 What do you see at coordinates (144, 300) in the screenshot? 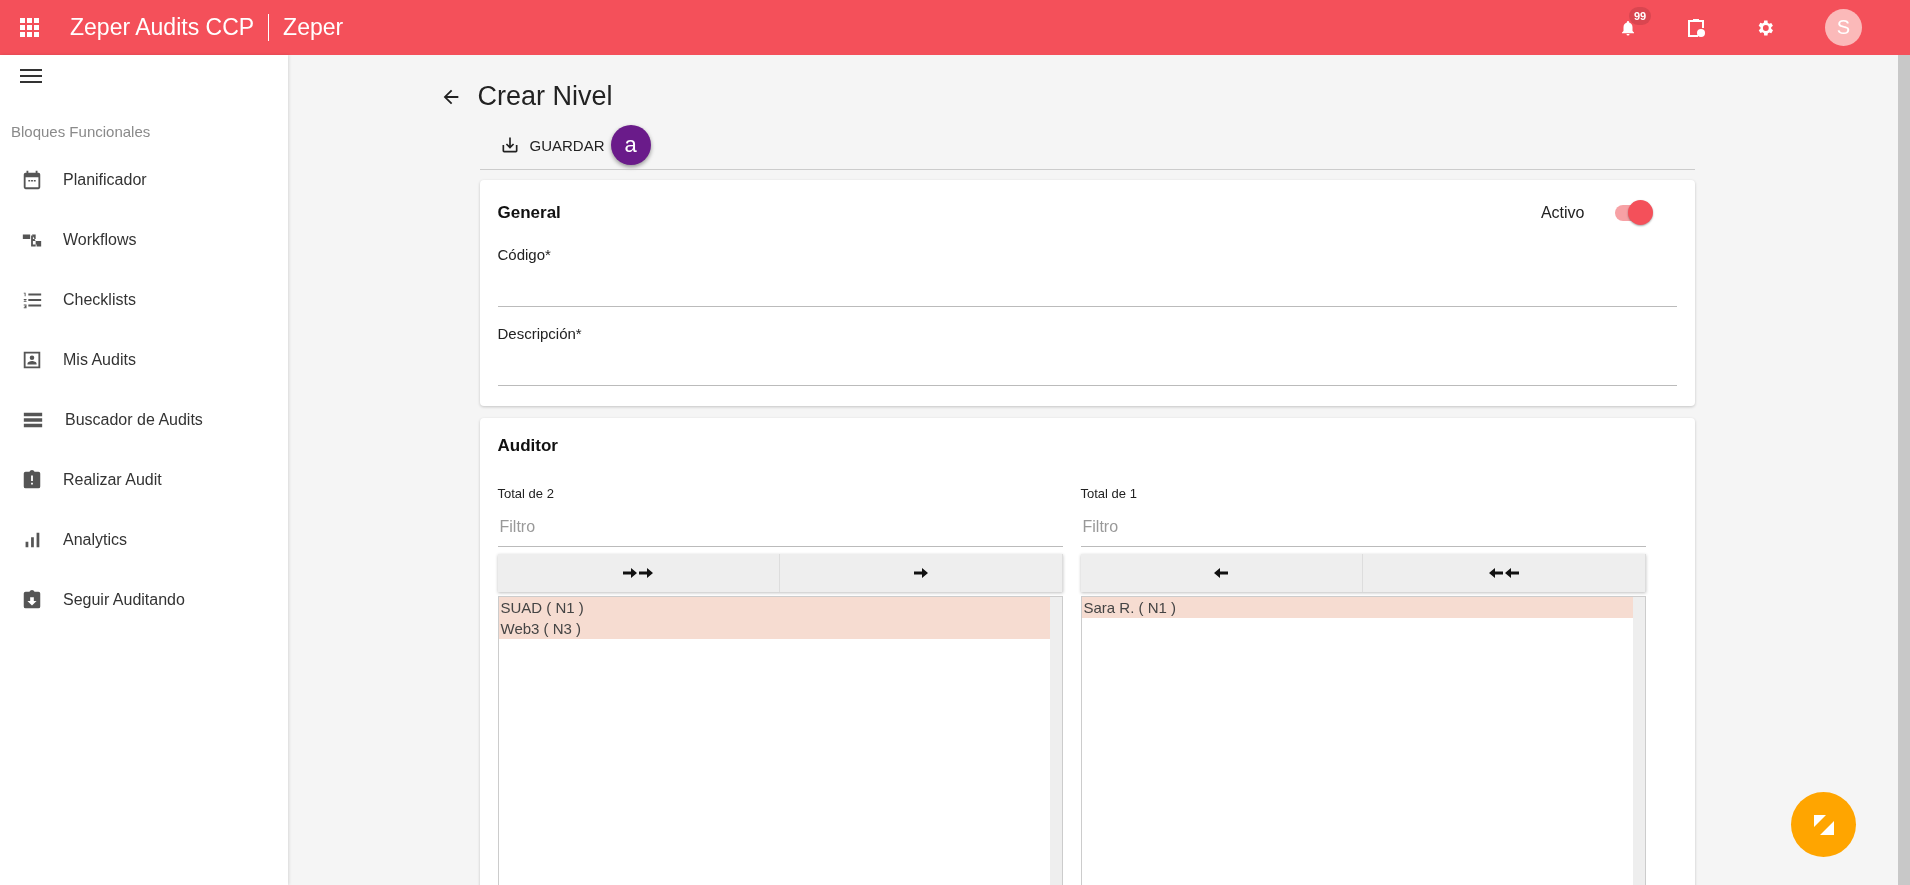
I see `sidebar-item: Checklists` at bounding box center [144, 300].